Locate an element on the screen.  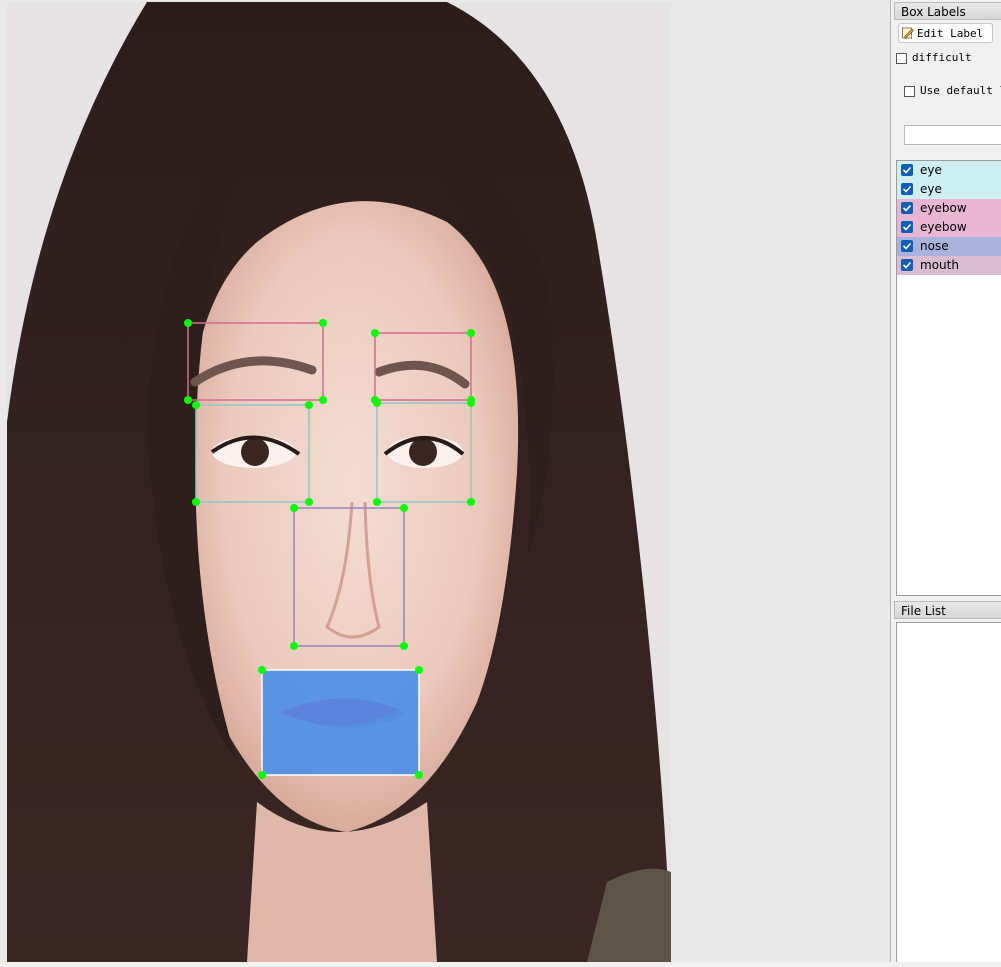
file-list is located at coordinates (948, 793).